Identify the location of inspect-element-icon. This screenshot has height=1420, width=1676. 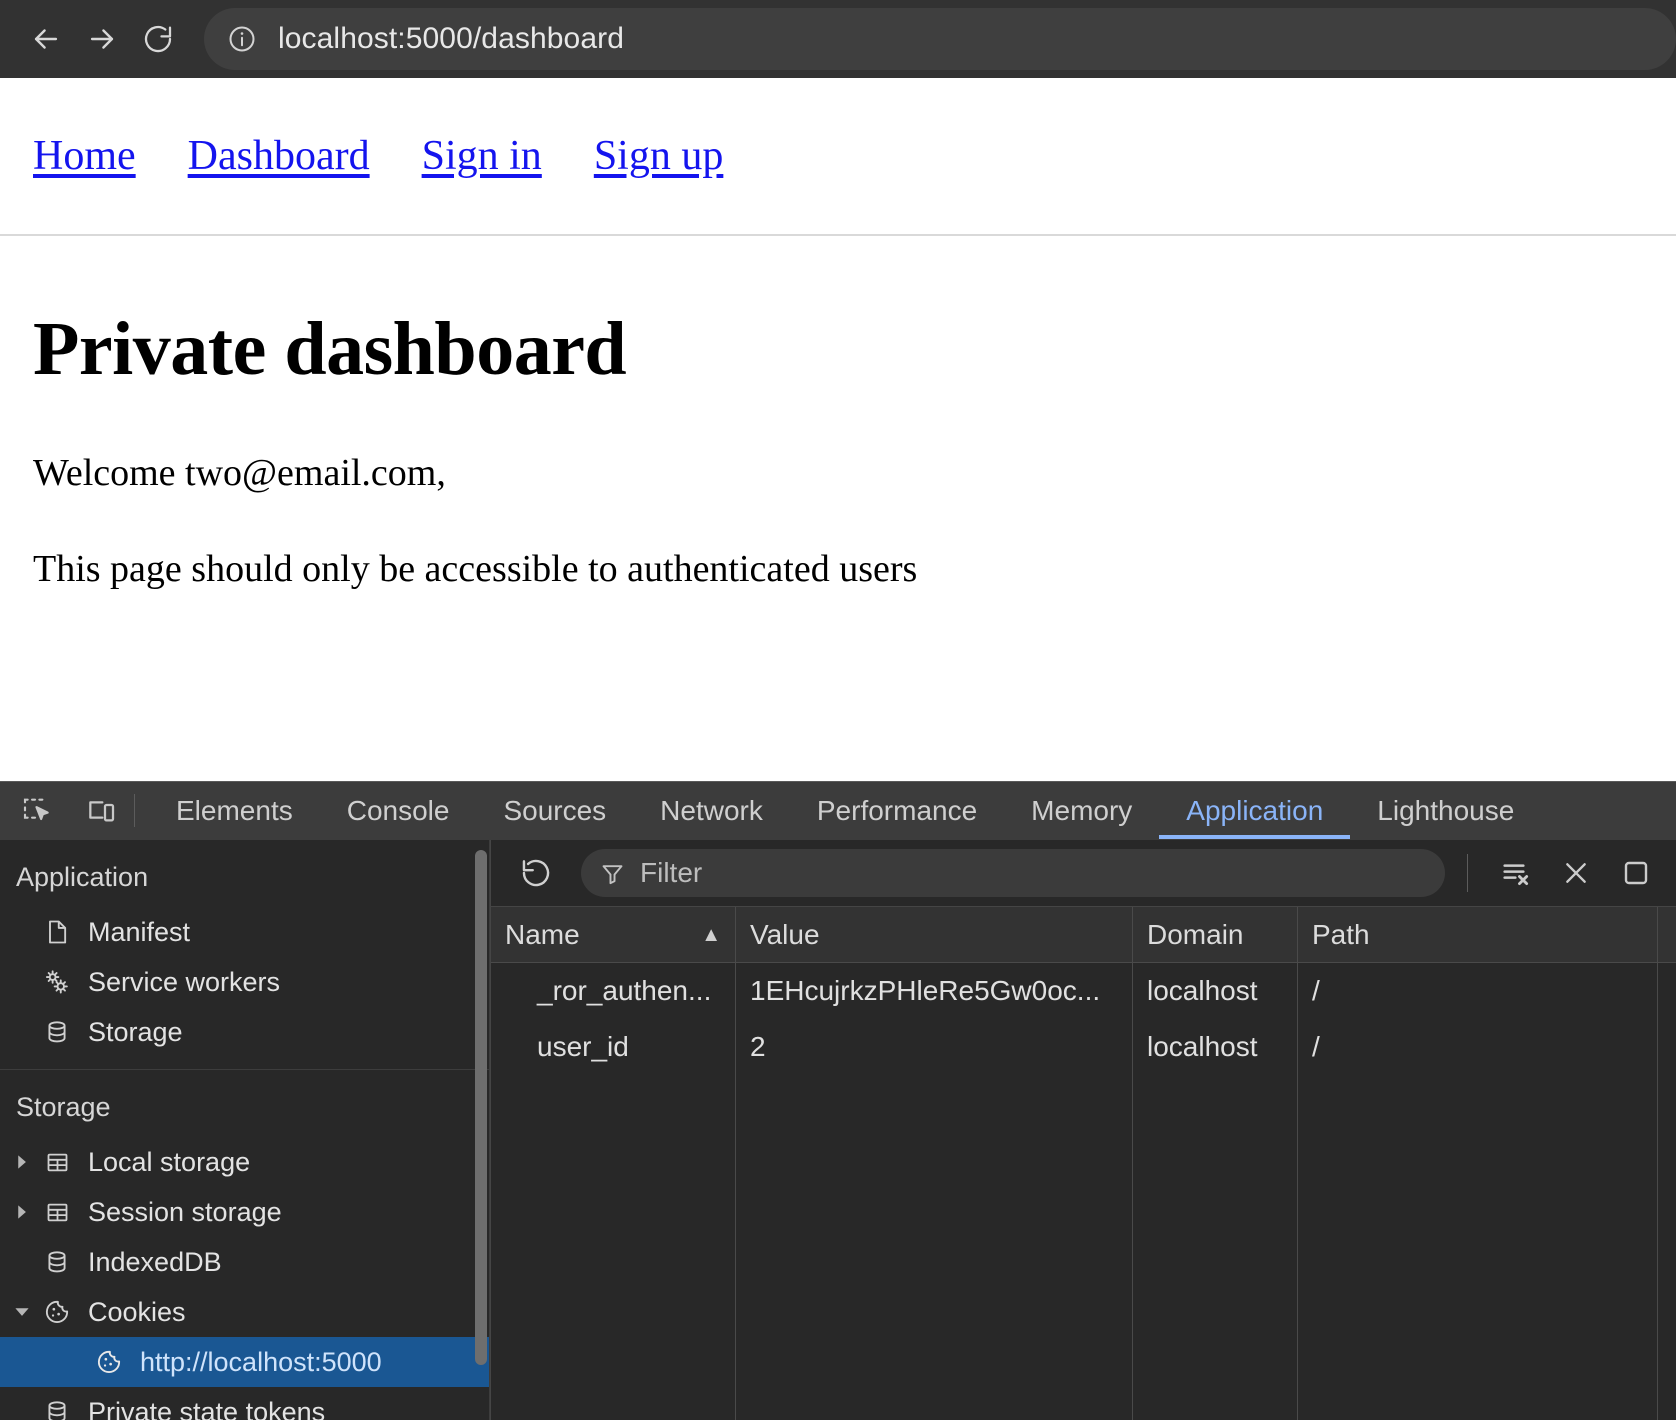
(37, 811).